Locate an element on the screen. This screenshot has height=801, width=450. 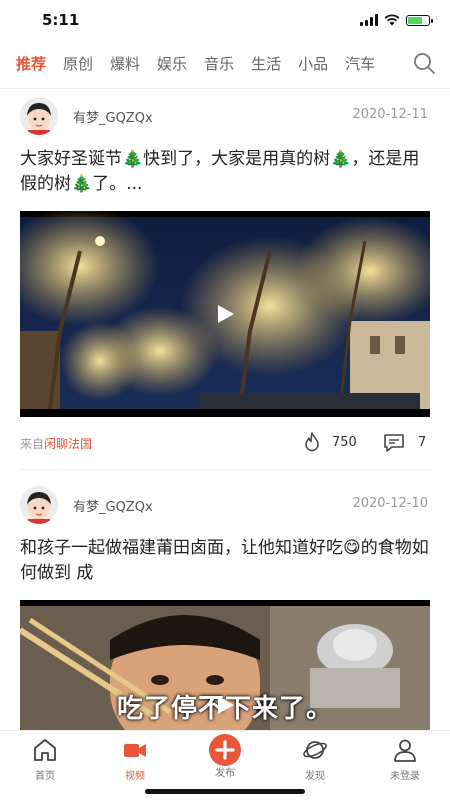
tab-entertainment: 娱乐 is located at coordinates (172, 63).